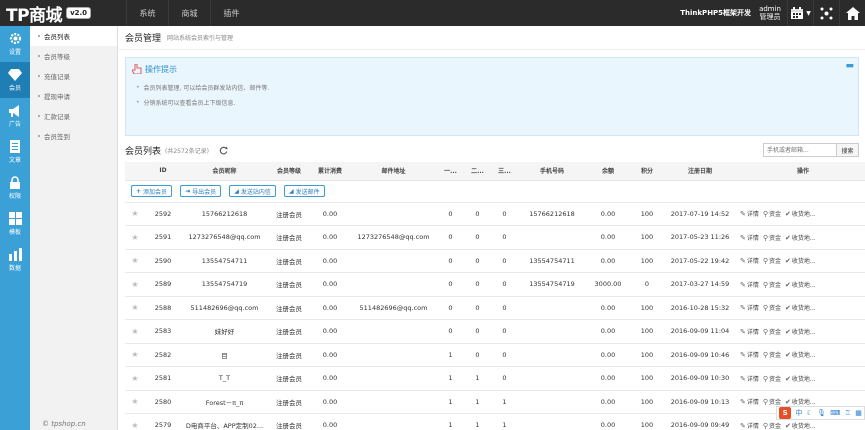  I want to click on sidebar-item-ads: 广告, so click(15, 116).